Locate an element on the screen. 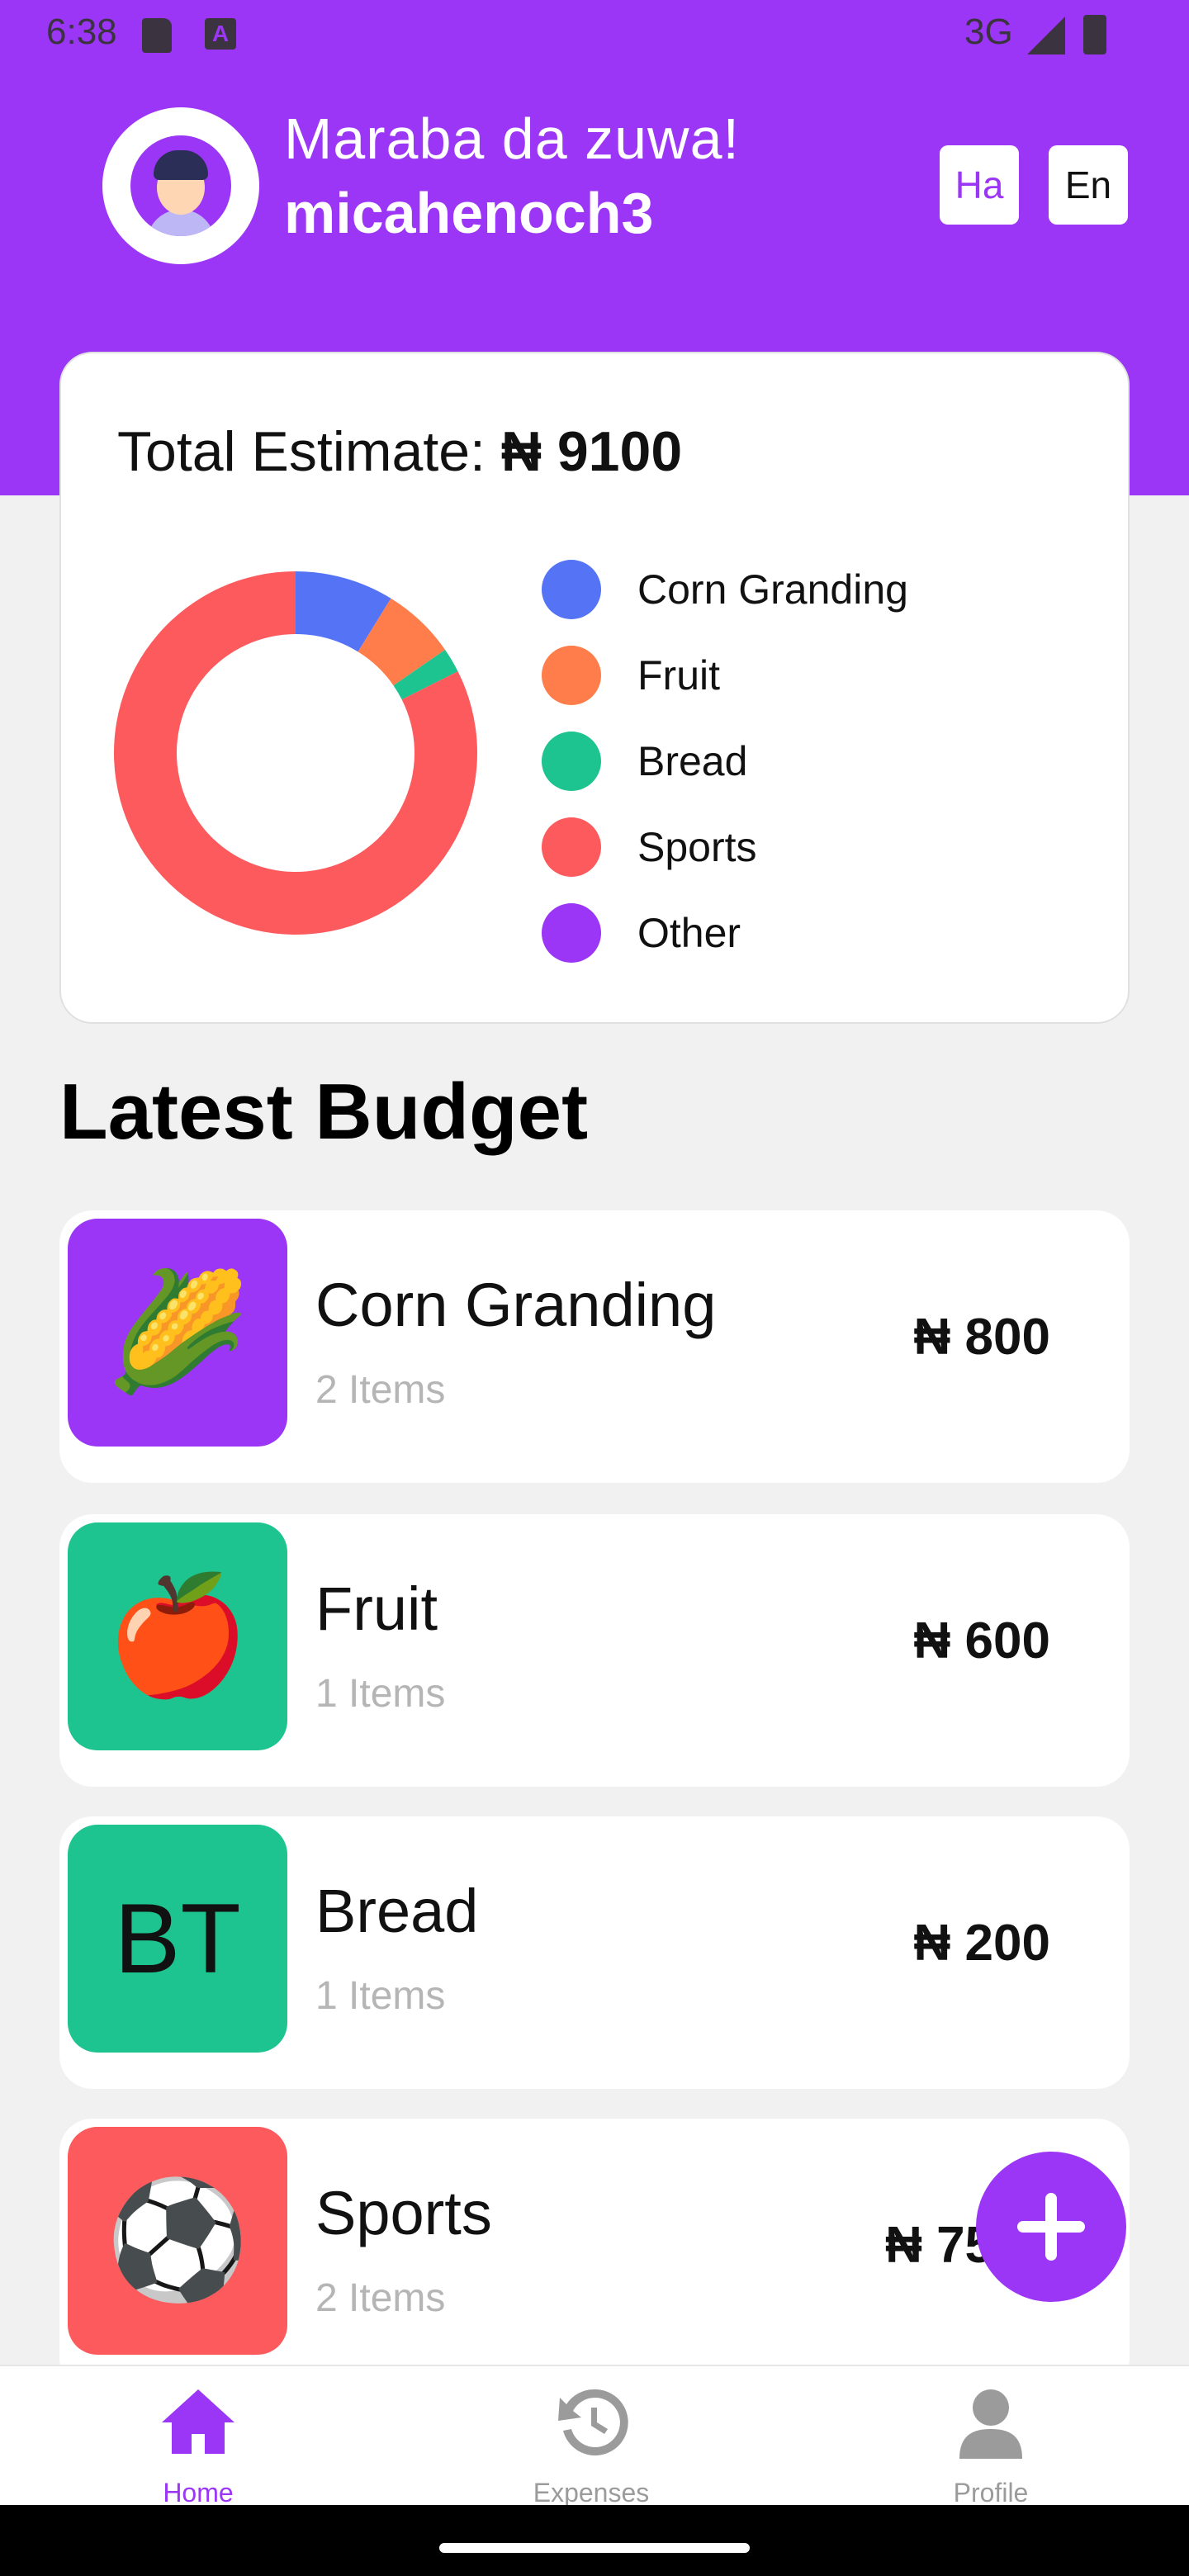 The height and width of the screenshot is (2576, 1189). person-icon is located at coordinates (990, 2424).